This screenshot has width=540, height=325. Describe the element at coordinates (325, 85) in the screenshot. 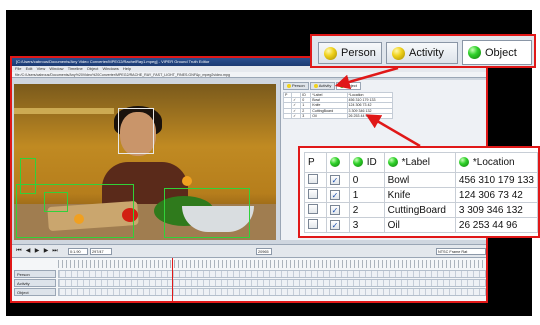

I see `mini-tab-label: Activity` at that location.